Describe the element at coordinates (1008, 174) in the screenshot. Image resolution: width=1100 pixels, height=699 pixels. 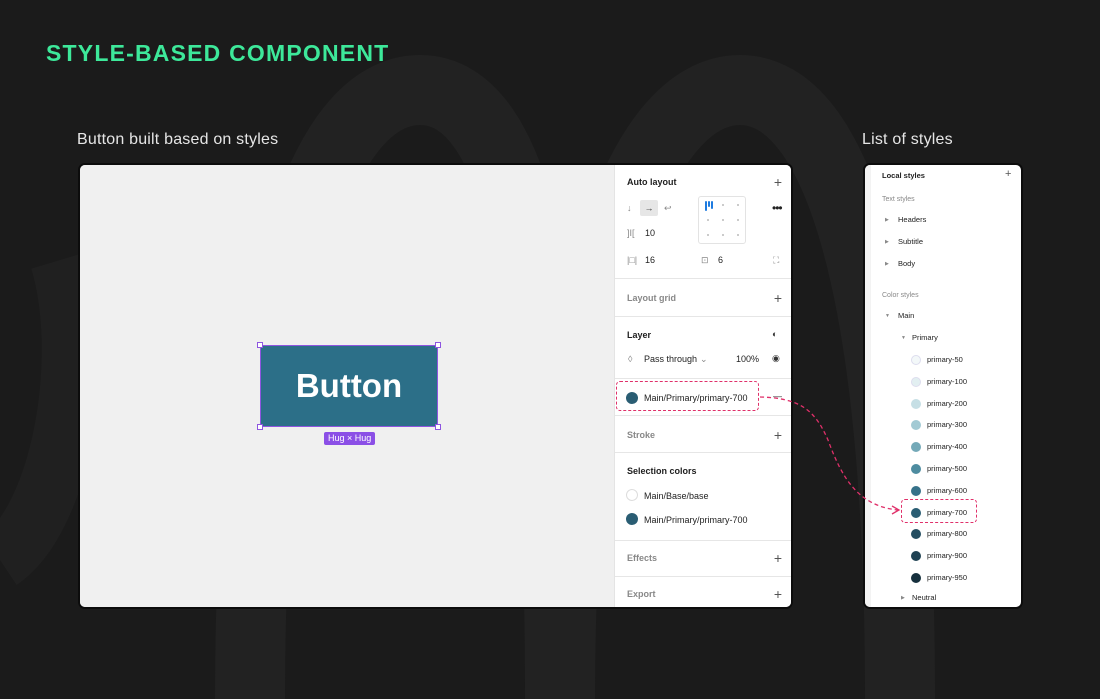
I see `add-style-icon: +` at that location.